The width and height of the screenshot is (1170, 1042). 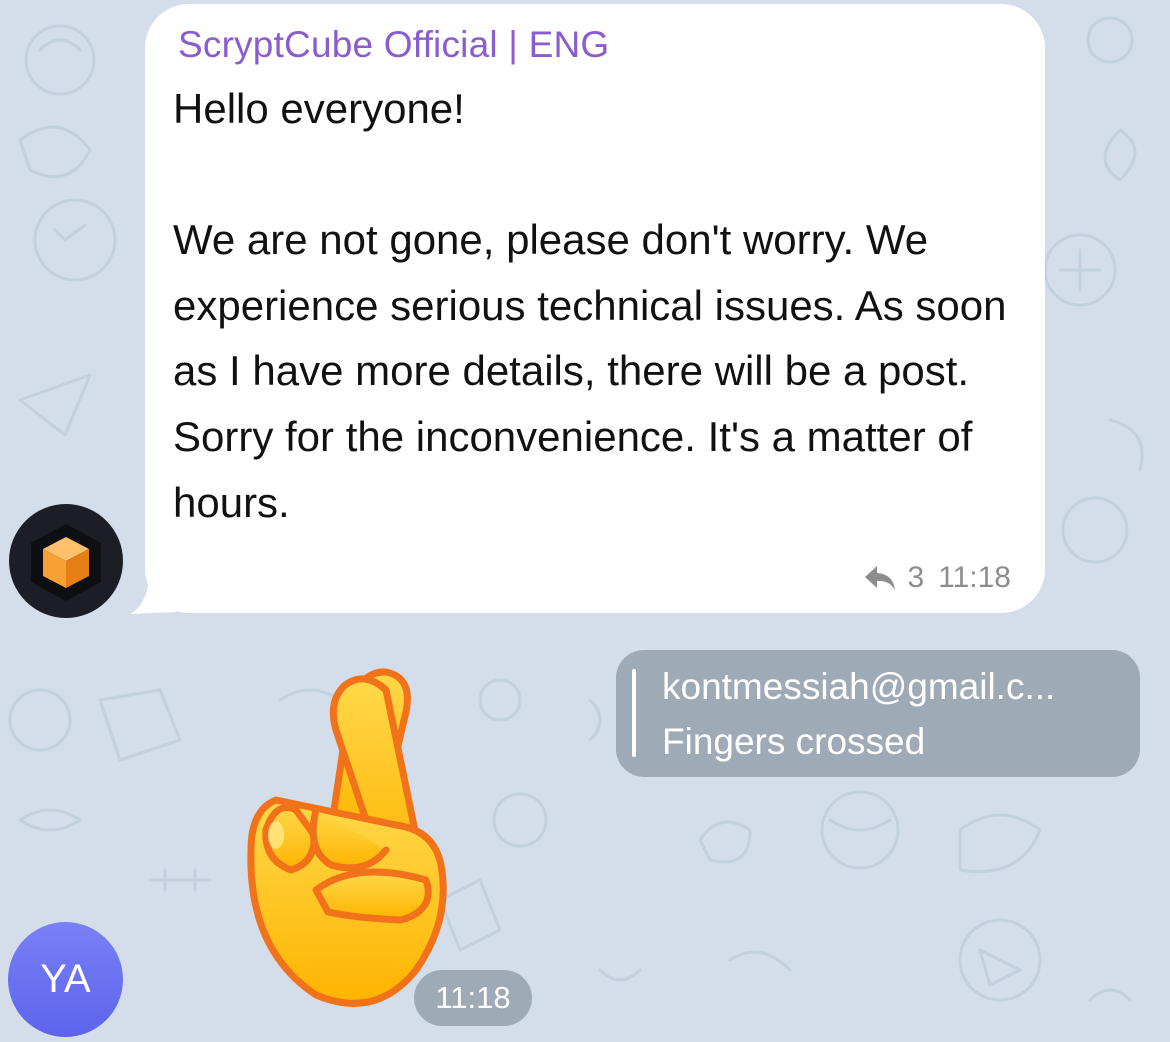 I want to click on orange-cube-logo-icon, so click(x=66, y=562).